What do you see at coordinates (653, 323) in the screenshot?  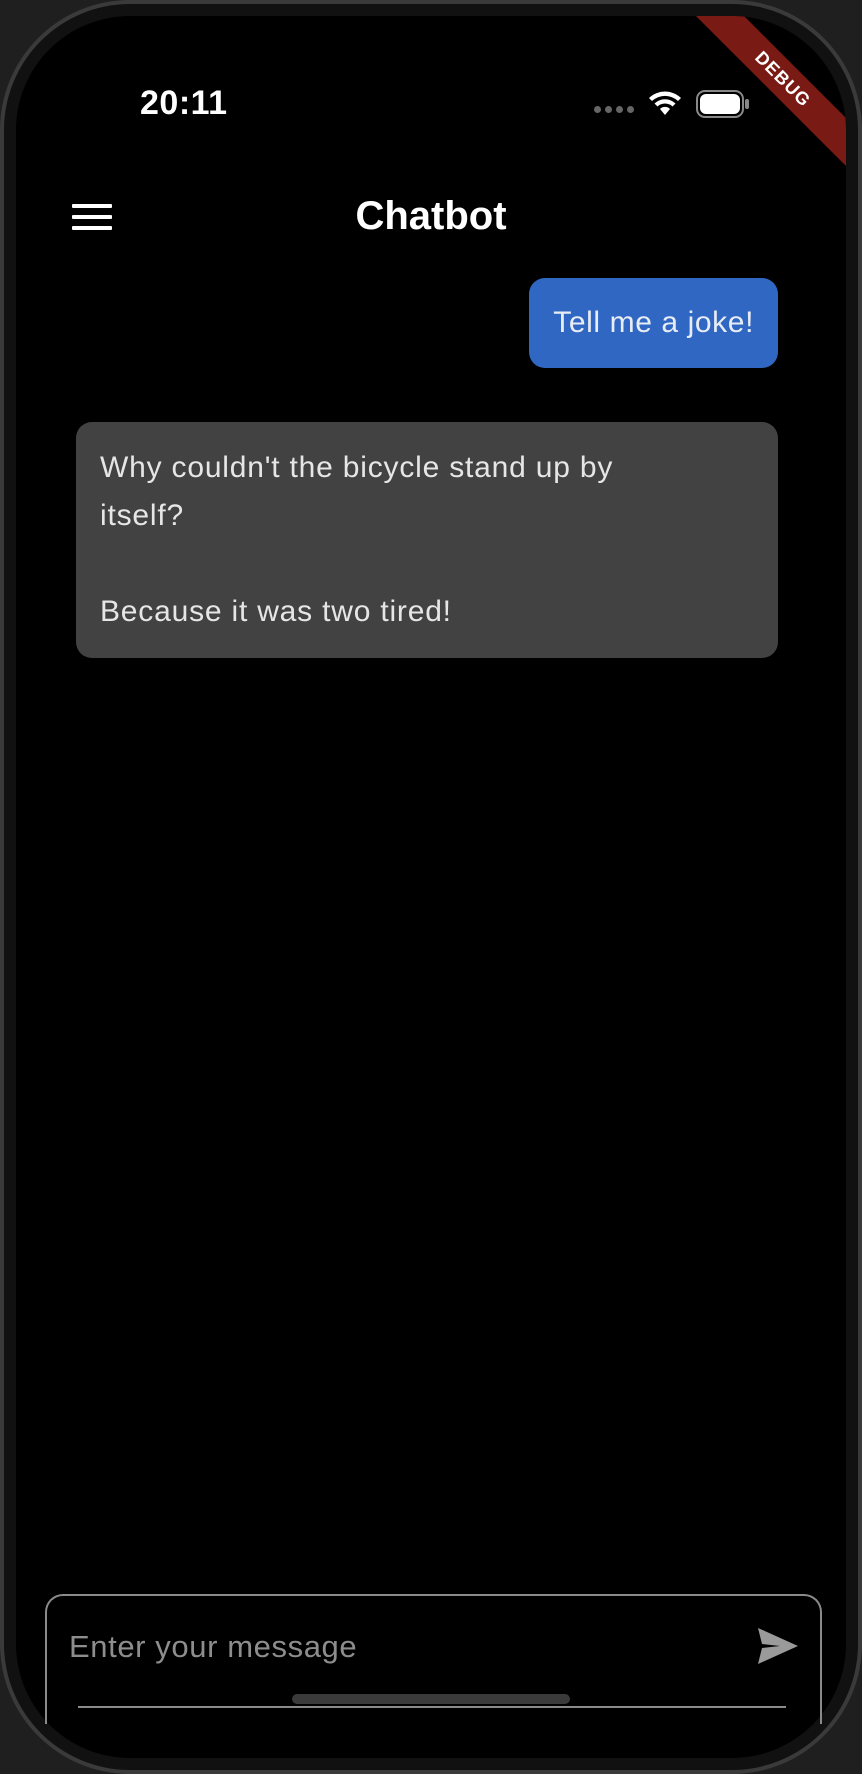 I see `user-message-bubble: Tell me a joke!` at bounding box center [653, 323].